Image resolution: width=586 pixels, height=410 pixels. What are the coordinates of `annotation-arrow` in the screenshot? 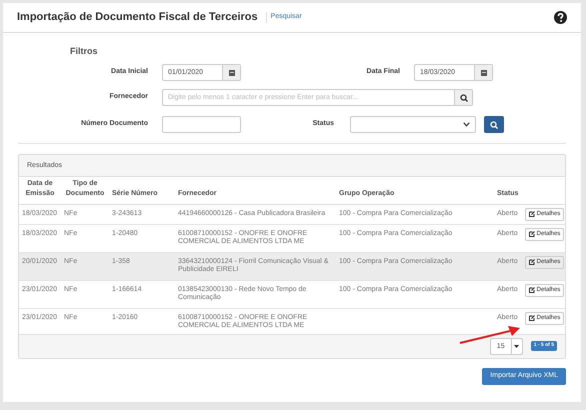 It's located at (490, 335).